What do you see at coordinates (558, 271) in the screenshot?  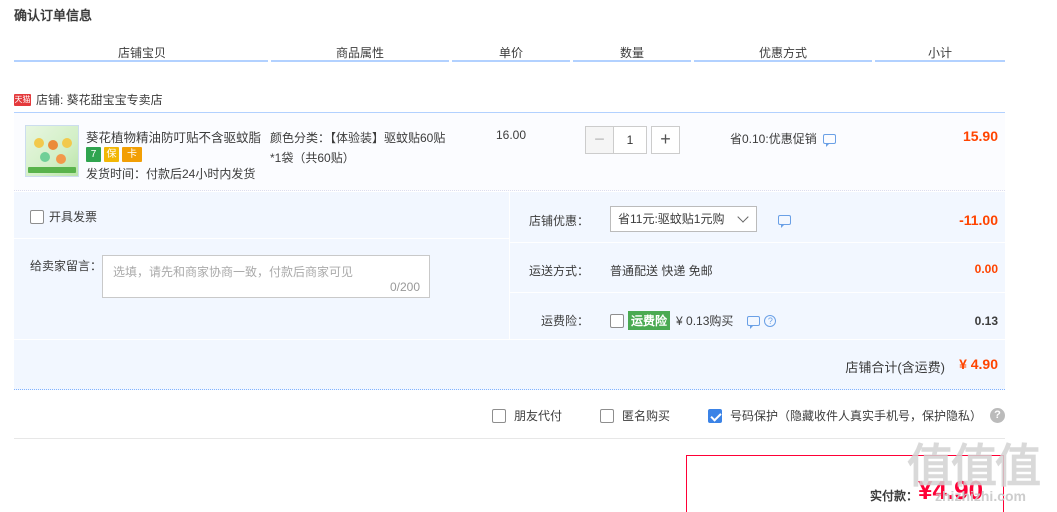 I see `ship-label: 运送方式：` at bounding box center [558, 271].